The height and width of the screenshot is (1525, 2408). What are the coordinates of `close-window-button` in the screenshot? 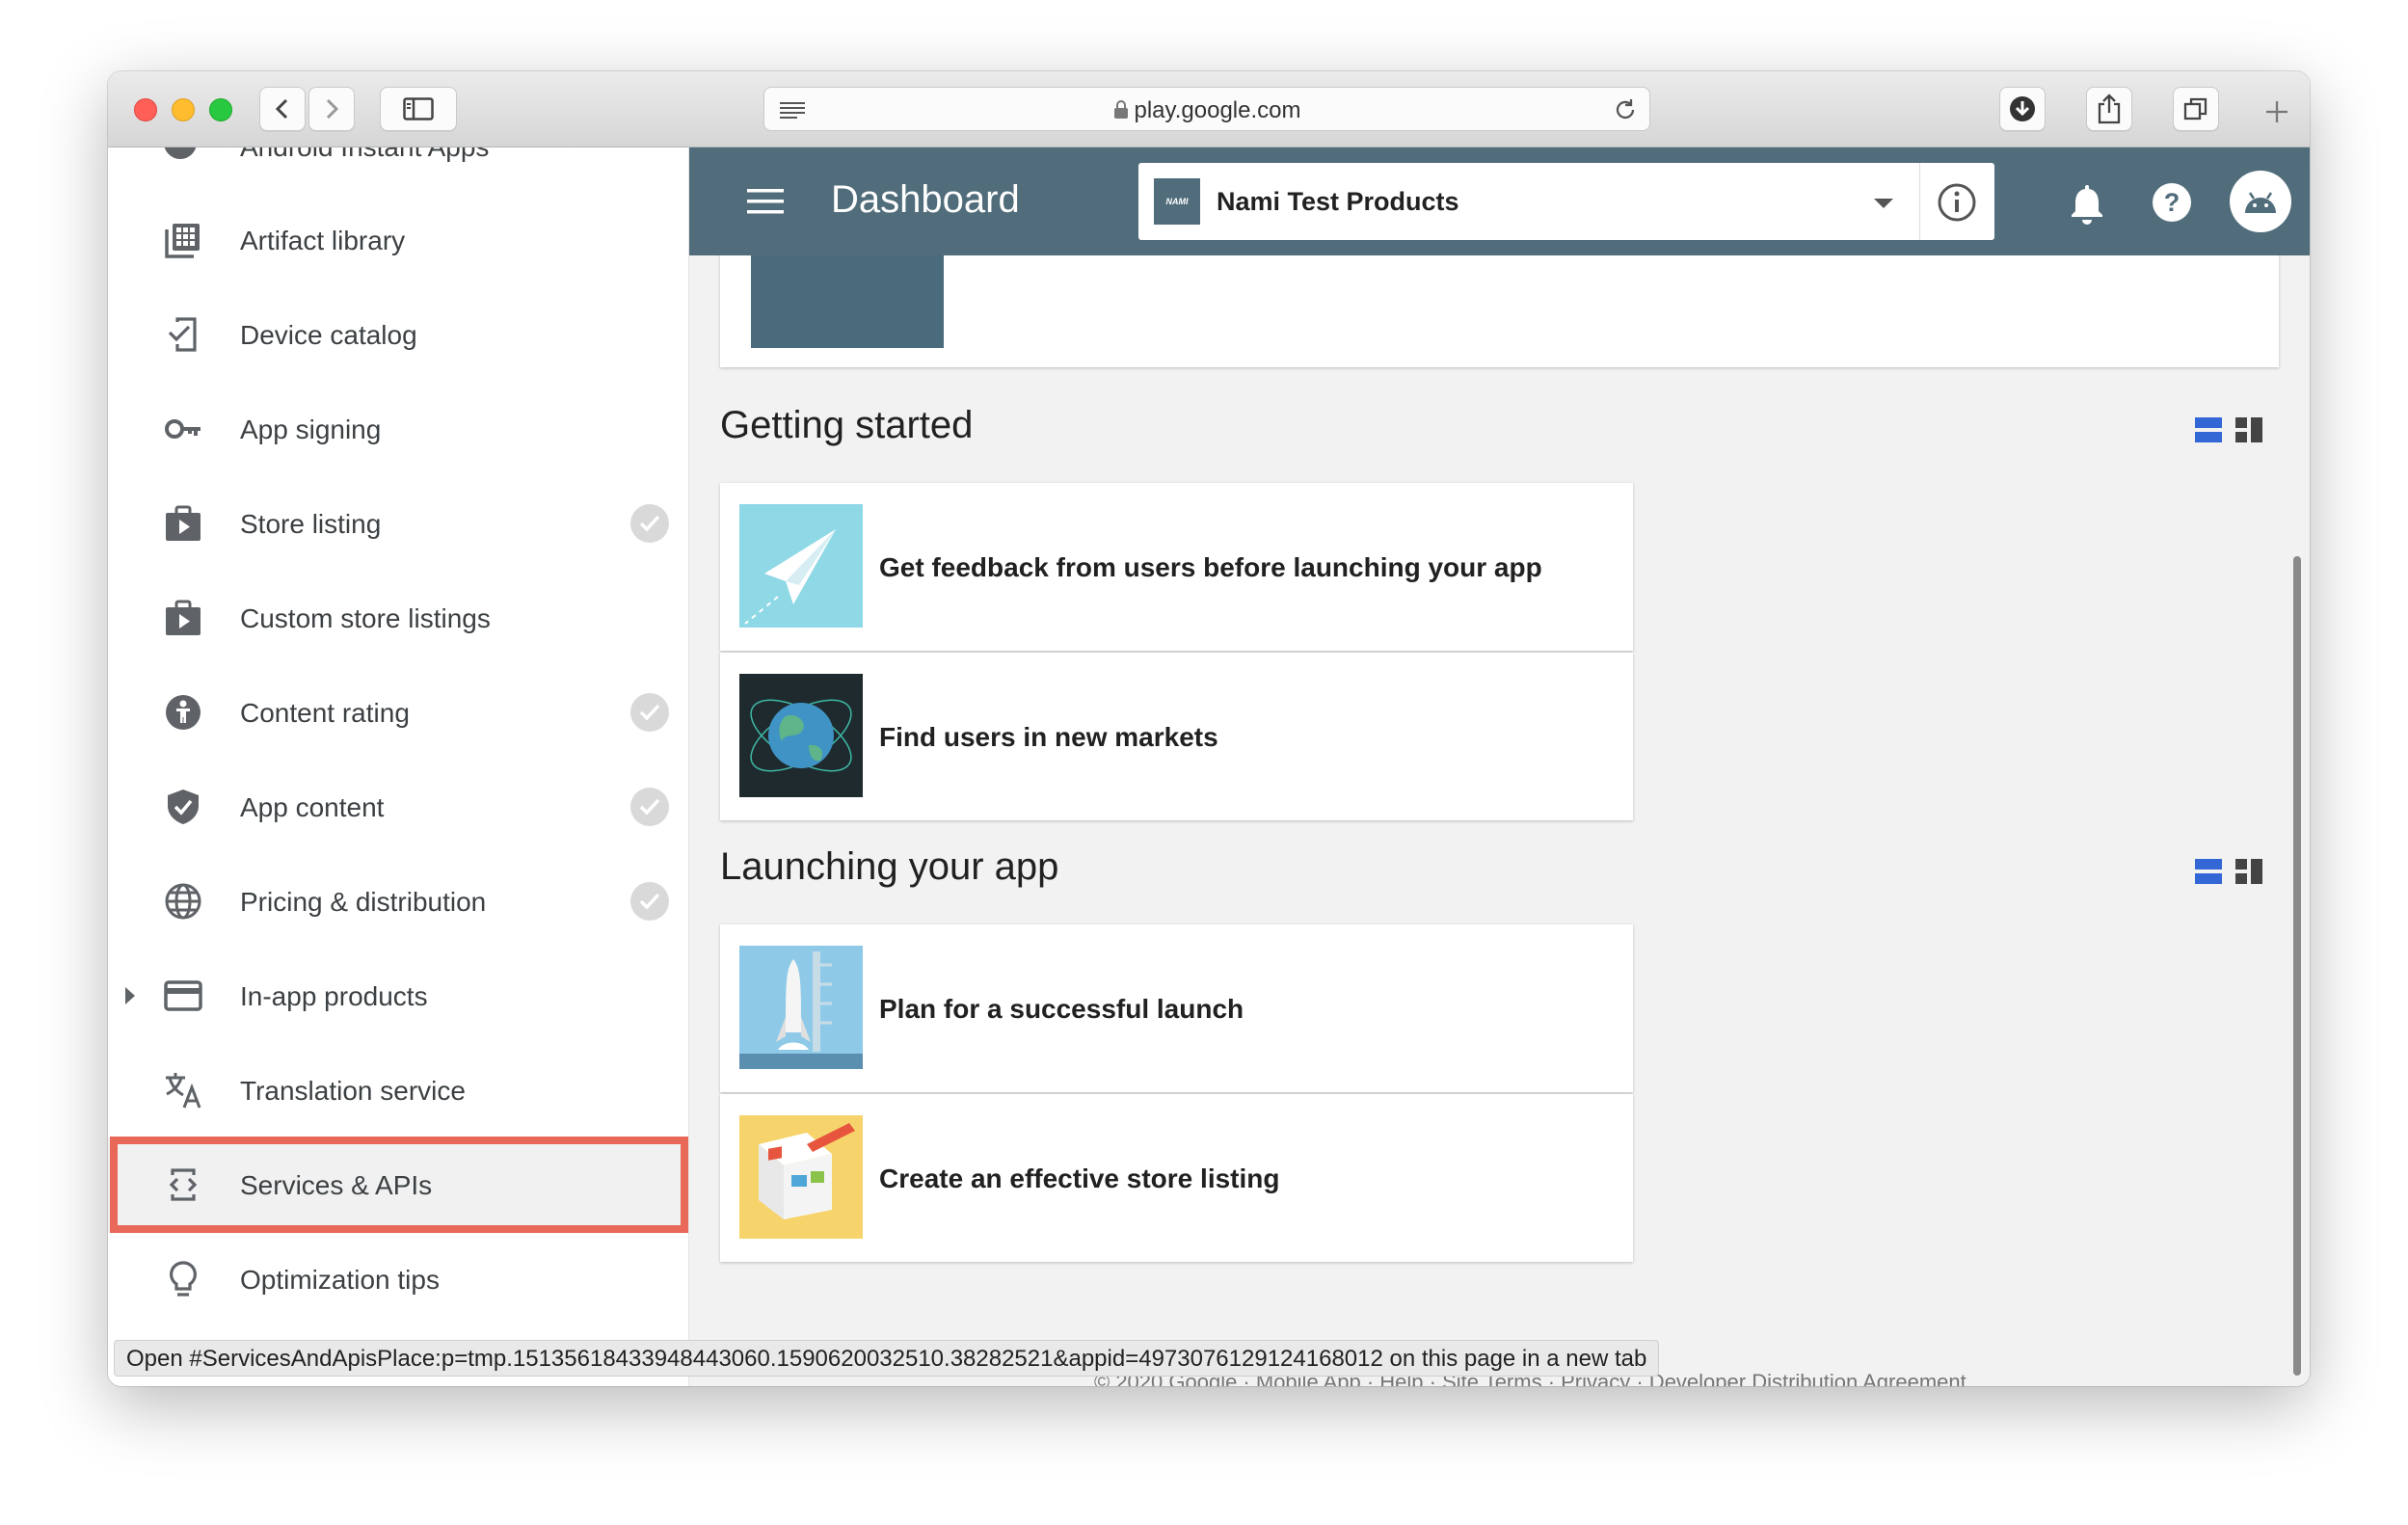 It's located at (145, 109).